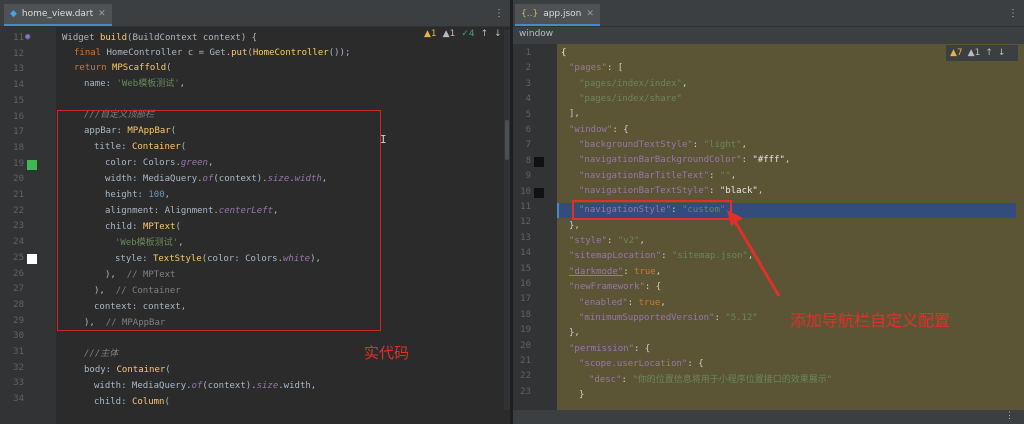 The image size is (1024, 424). I want to click on code-line: child: Column(, so click(132, 402).